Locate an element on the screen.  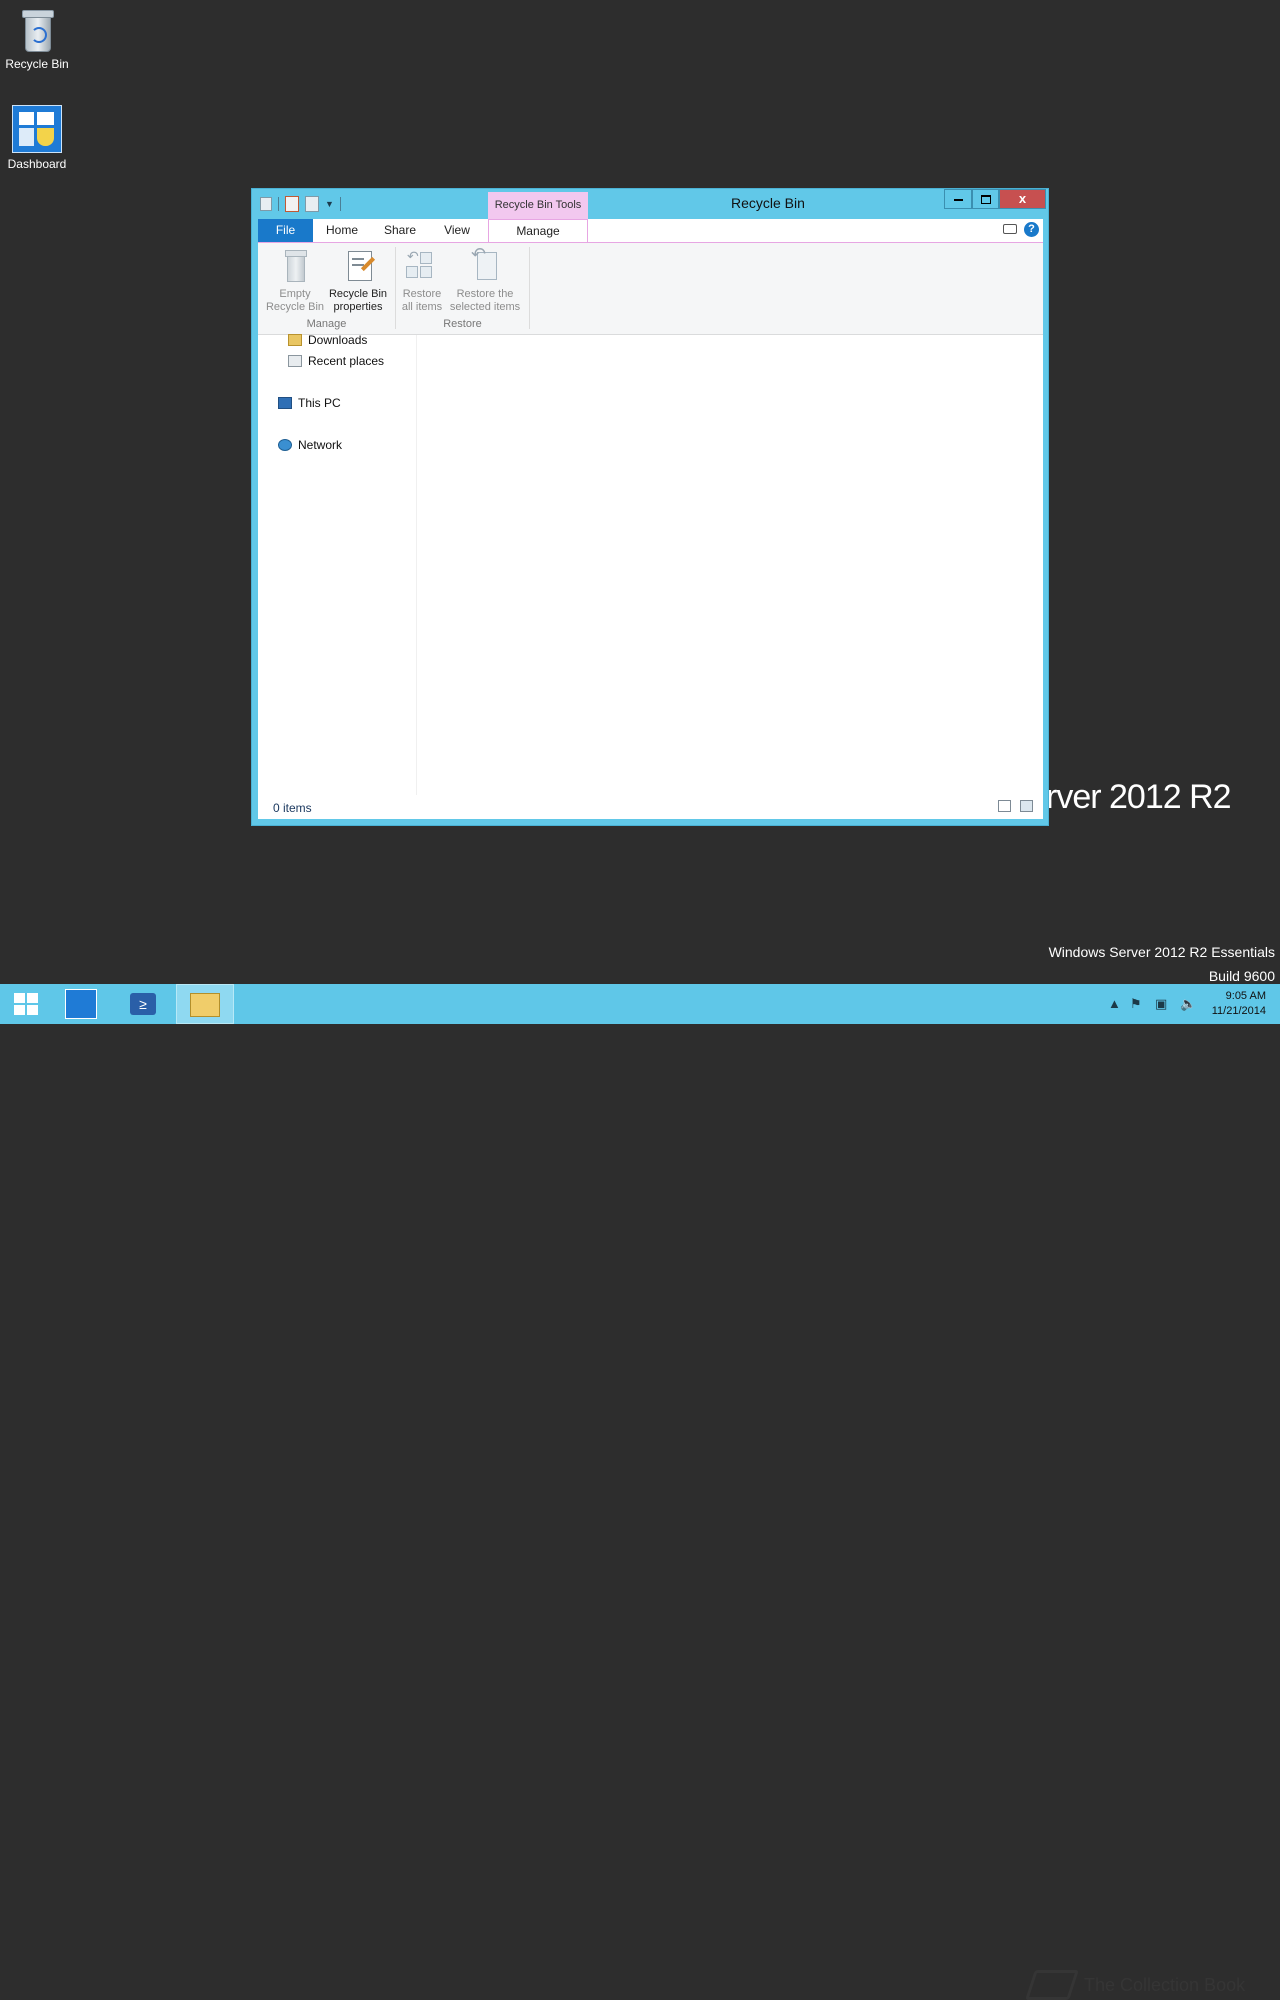
restore-all-label-1: Restore is located at coordinates (422, 294).